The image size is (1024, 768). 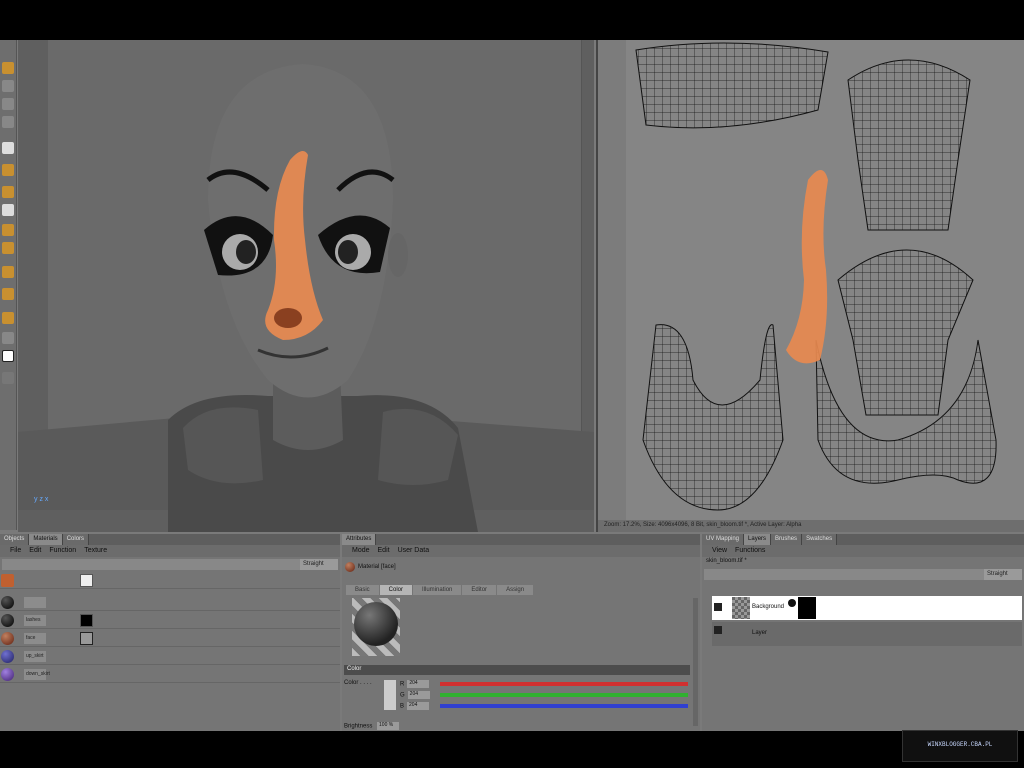 What do you see at coordinates (564, 695) in the screenshot?
I see `channel-g-slider` at bounding box center [564, 695].